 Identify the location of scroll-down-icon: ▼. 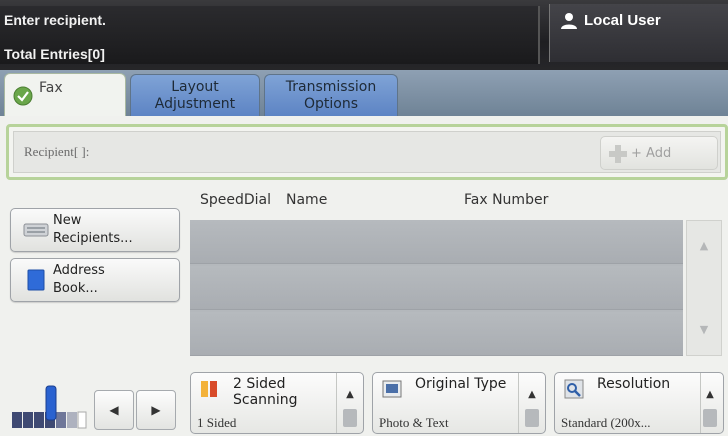
(704, 330).